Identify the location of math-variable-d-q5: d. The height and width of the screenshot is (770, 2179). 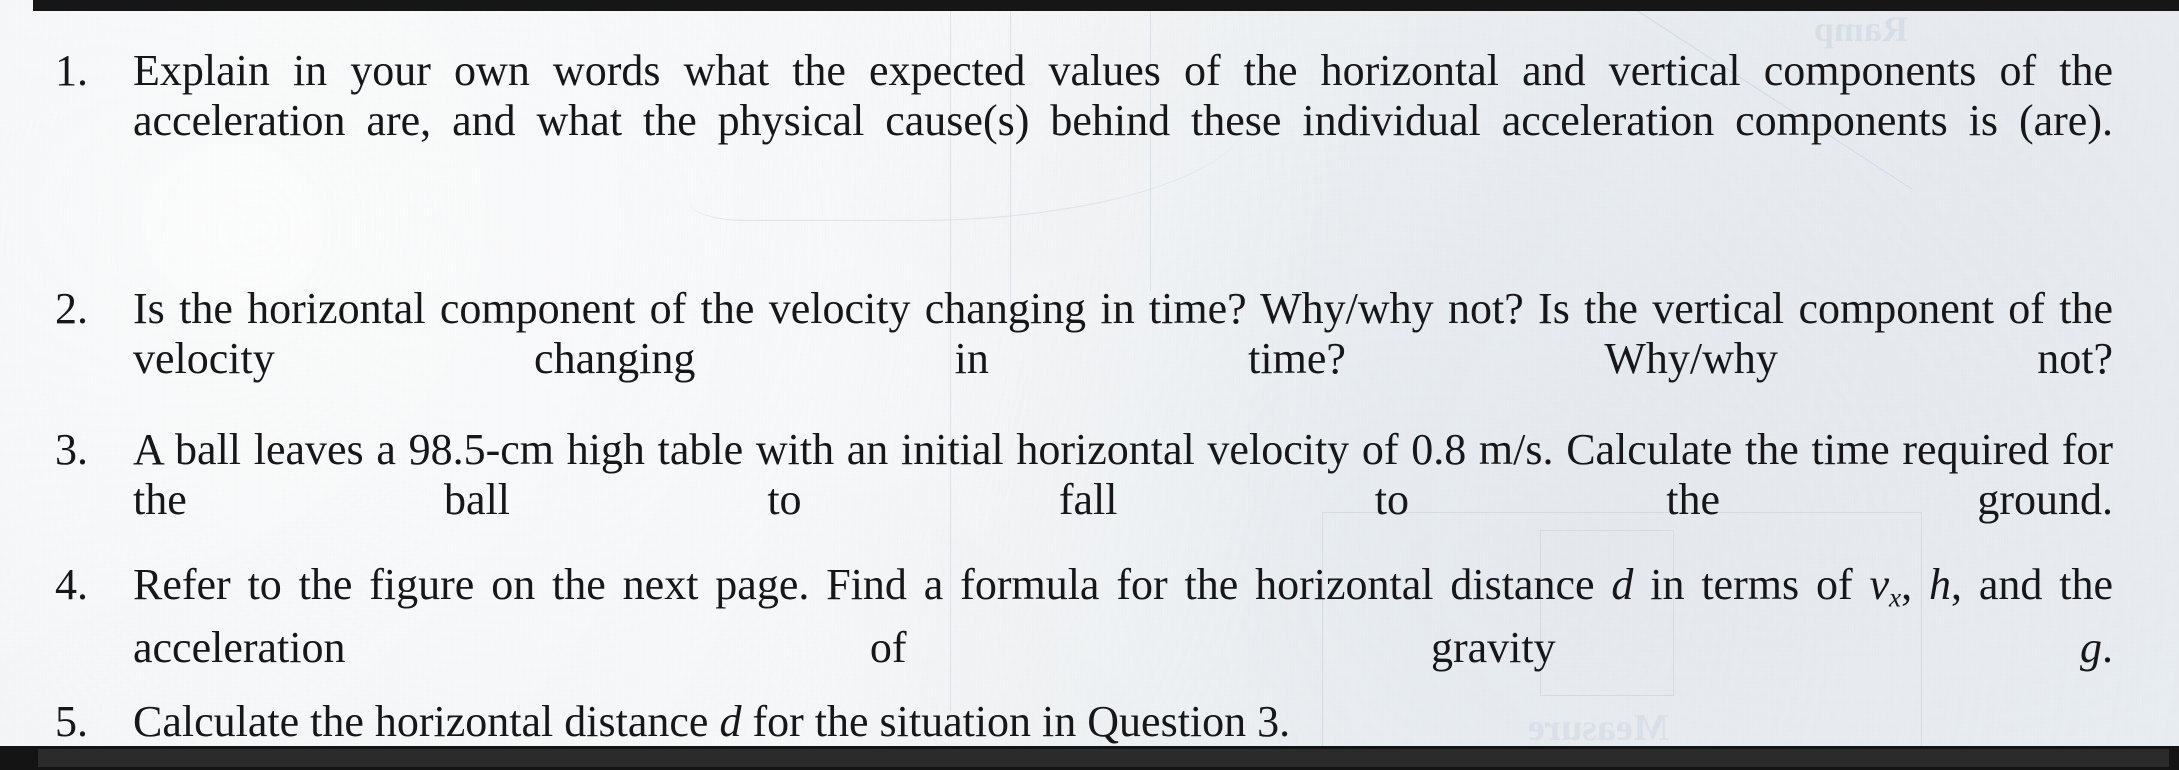
(730, 721).